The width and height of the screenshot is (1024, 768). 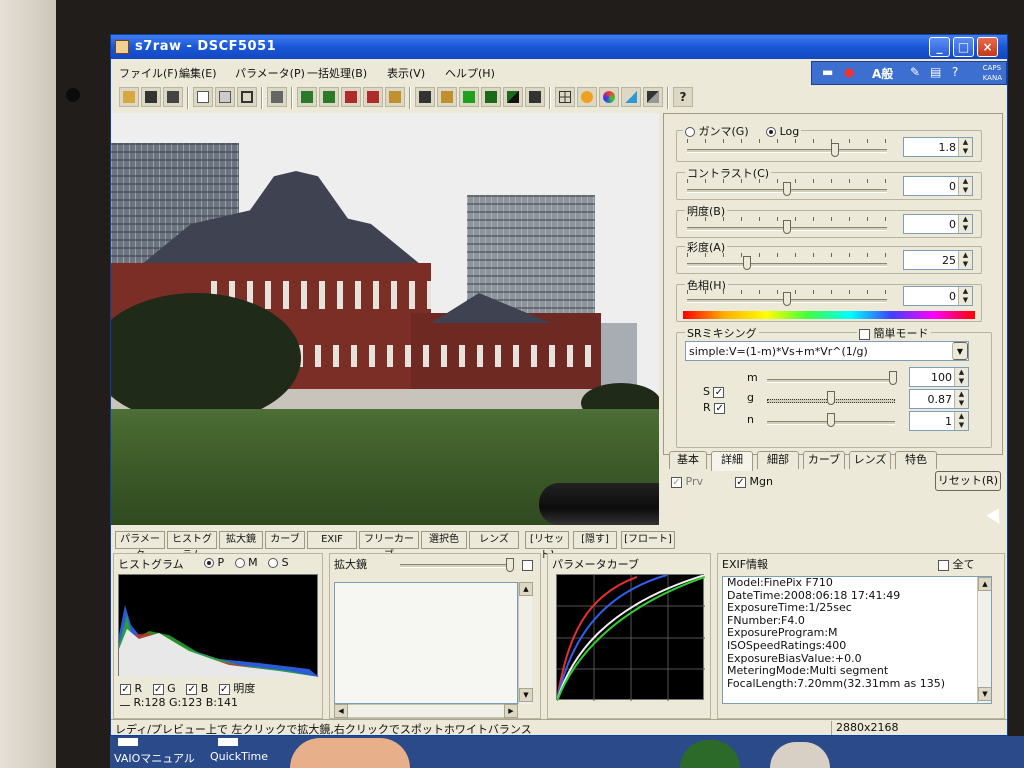 I want to click on saturation-slider-thumb, so click(x=747, y=263).